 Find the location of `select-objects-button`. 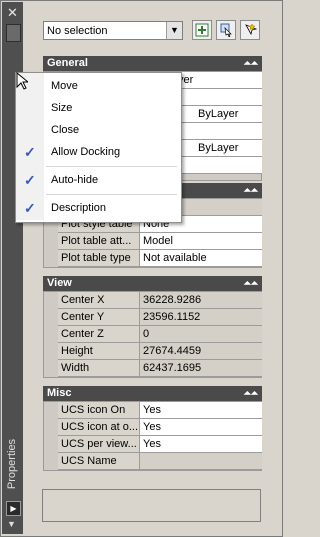

select-objects-button is located at coordinates (226, 30).